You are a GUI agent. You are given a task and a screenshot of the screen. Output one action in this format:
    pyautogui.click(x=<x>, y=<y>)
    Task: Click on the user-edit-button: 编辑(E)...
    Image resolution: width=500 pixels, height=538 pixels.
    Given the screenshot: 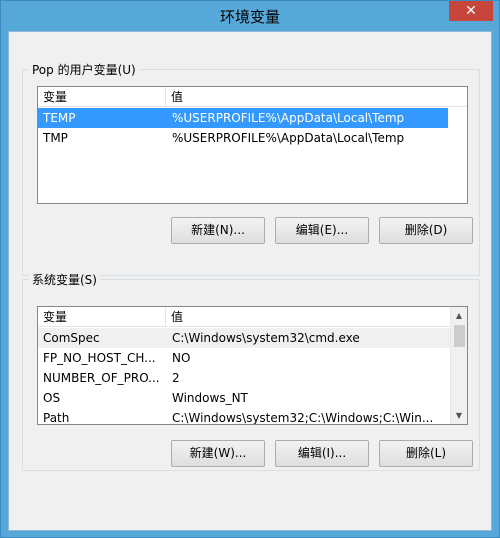 What is the action you would take?
    pyautogui.click(x=322, y=230)
    